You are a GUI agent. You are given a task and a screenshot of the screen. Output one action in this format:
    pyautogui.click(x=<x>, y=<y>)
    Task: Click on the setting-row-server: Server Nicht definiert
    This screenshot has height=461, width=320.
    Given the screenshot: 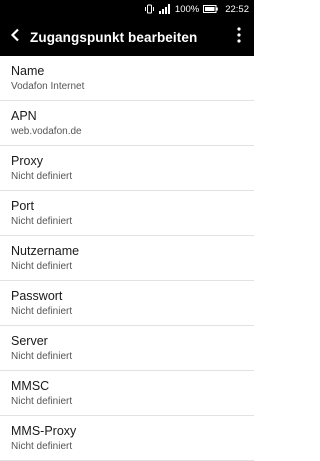 What is the action you would take?
    pyautogui.click(x=127, y=348)
    